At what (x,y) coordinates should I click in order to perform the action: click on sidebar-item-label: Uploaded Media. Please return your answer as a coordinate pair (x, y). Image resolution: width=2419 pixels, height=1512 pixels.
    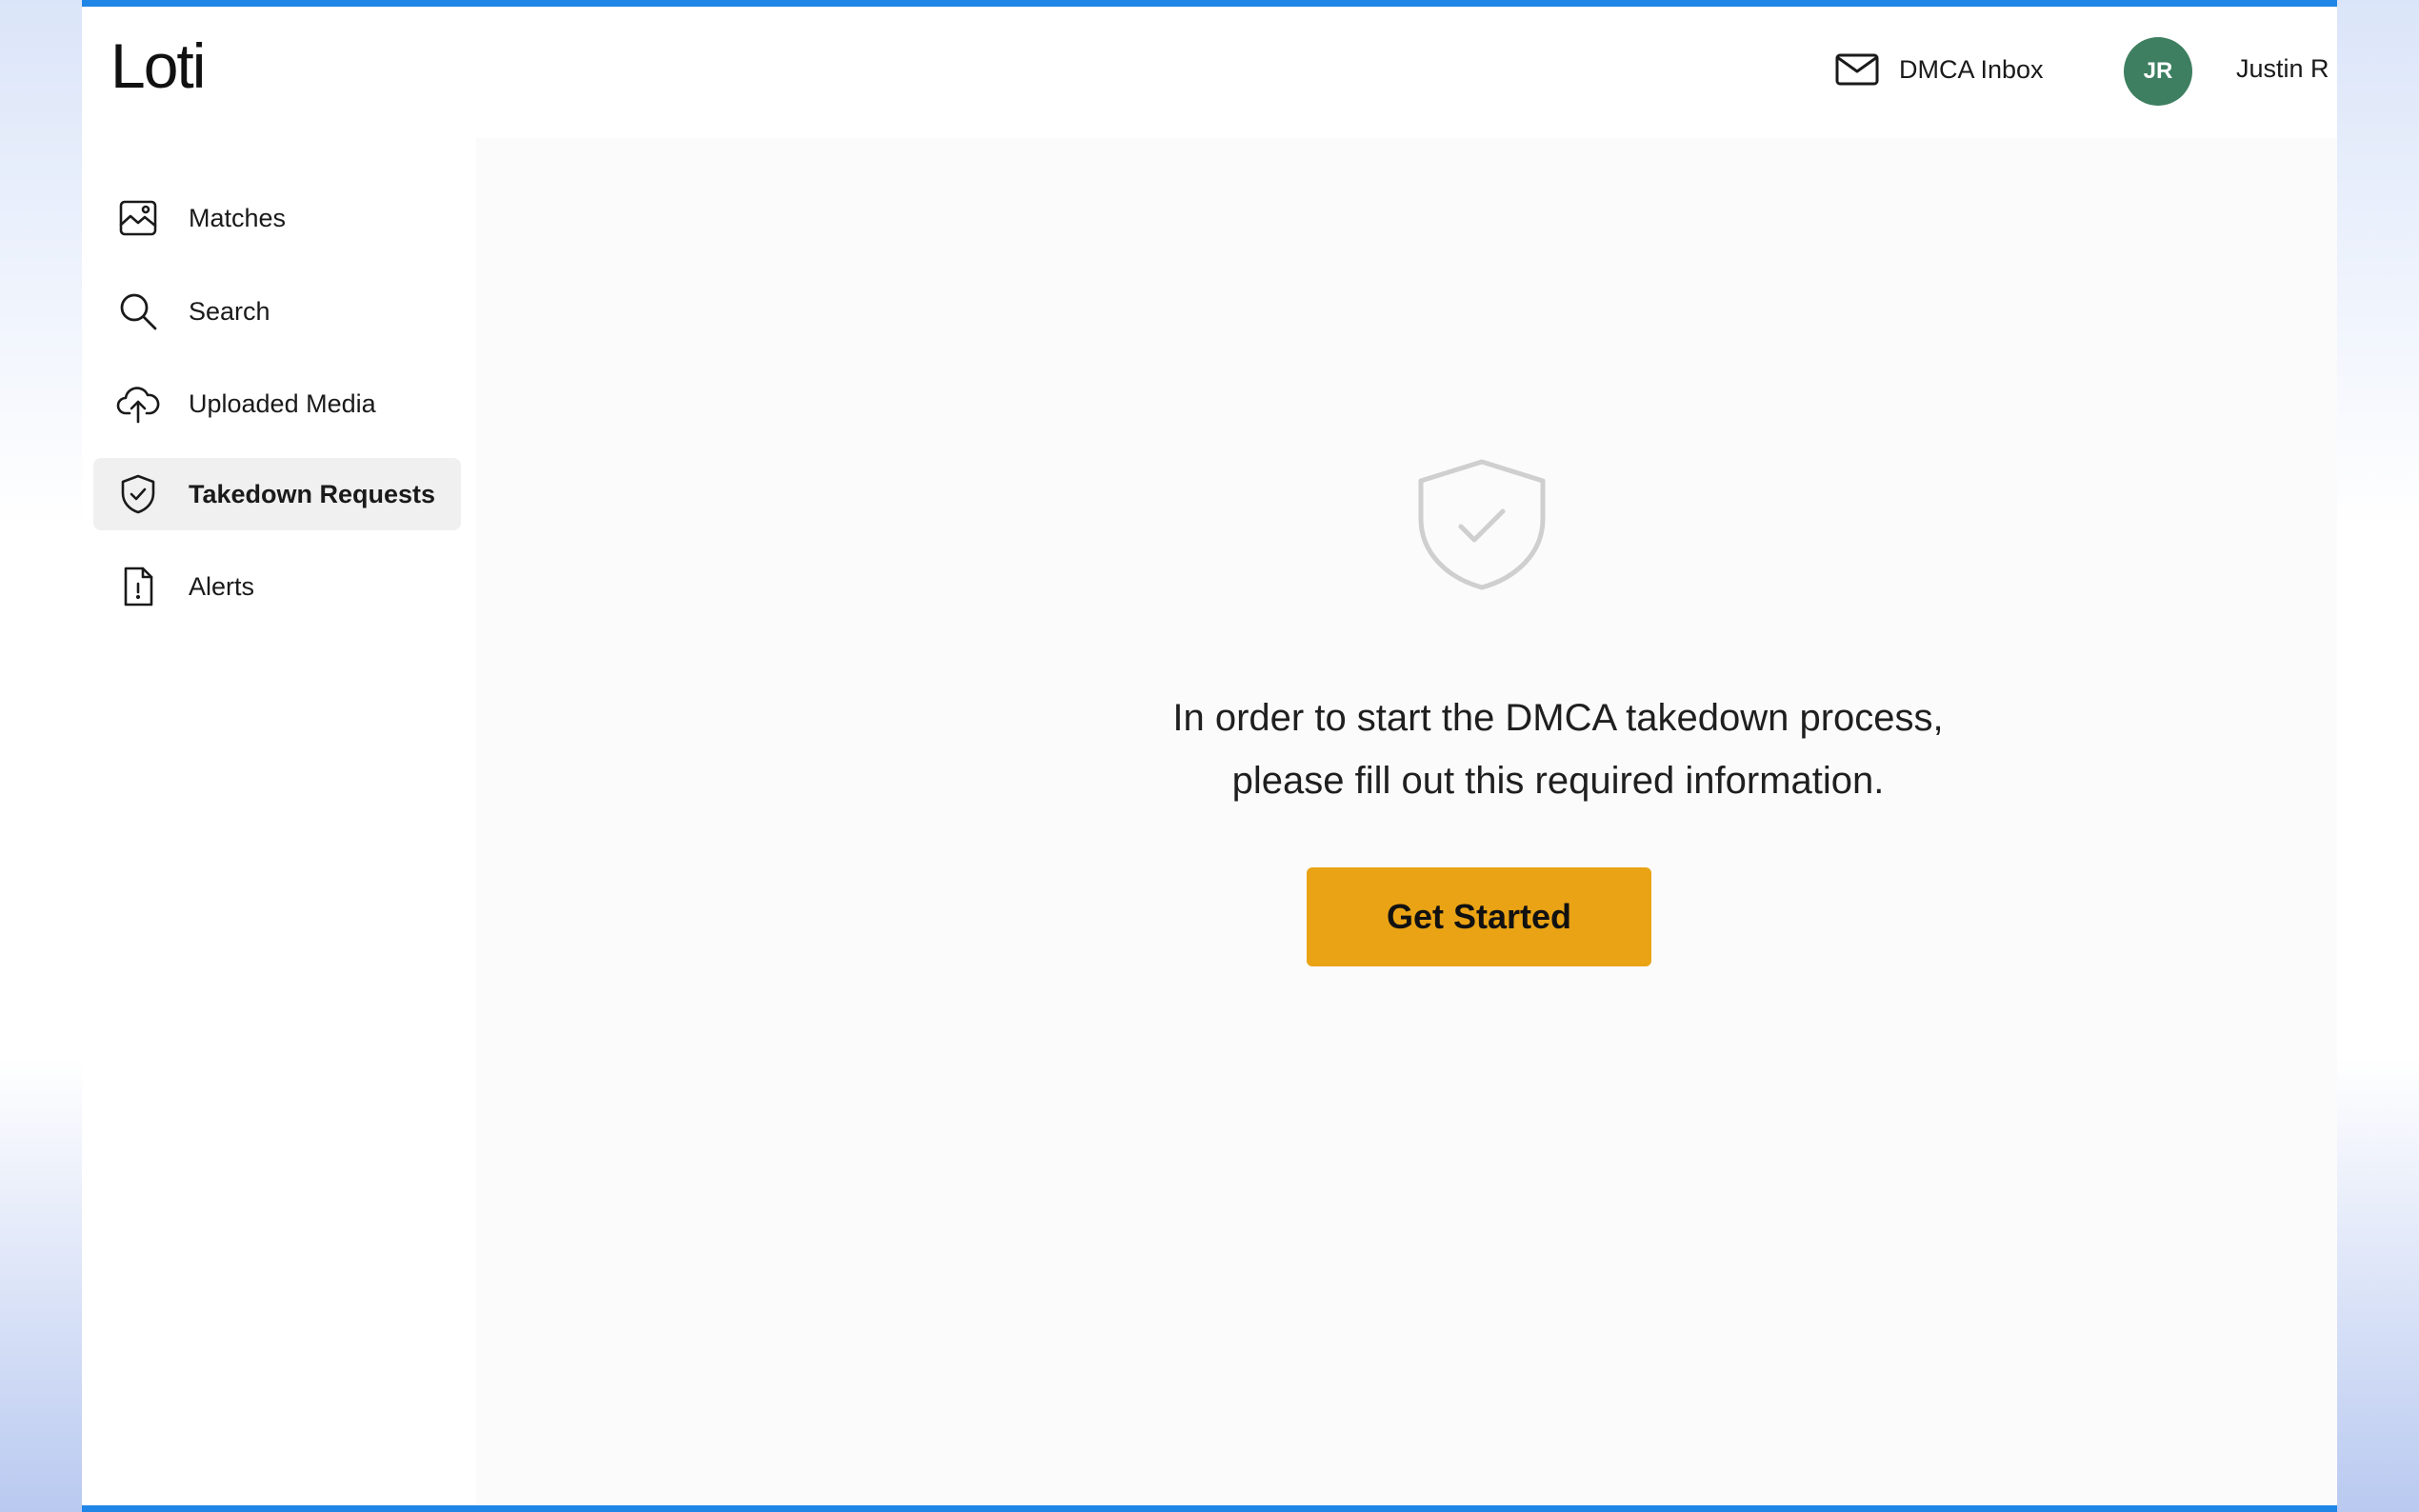
    Looking at the image, I should click on (282, 403).